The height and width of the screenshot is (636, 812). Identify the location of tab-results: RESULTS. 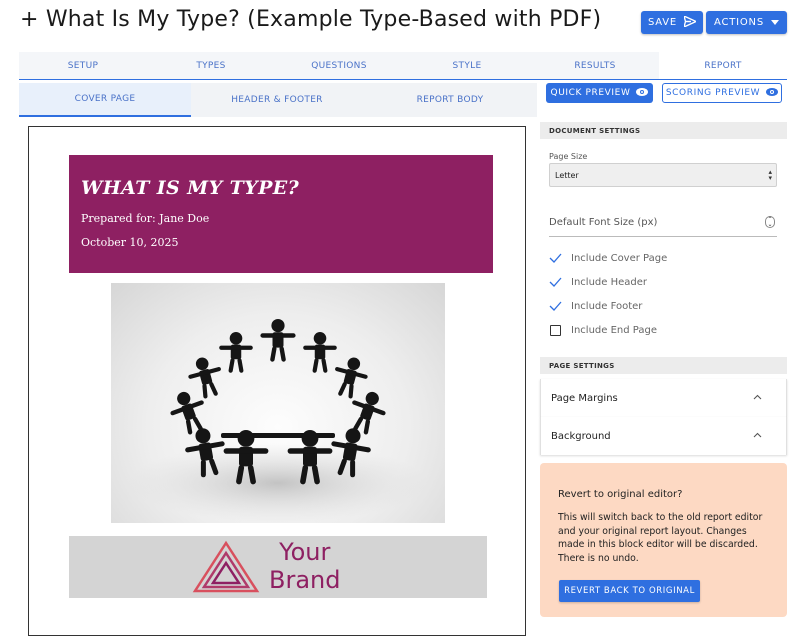
(595, 65).